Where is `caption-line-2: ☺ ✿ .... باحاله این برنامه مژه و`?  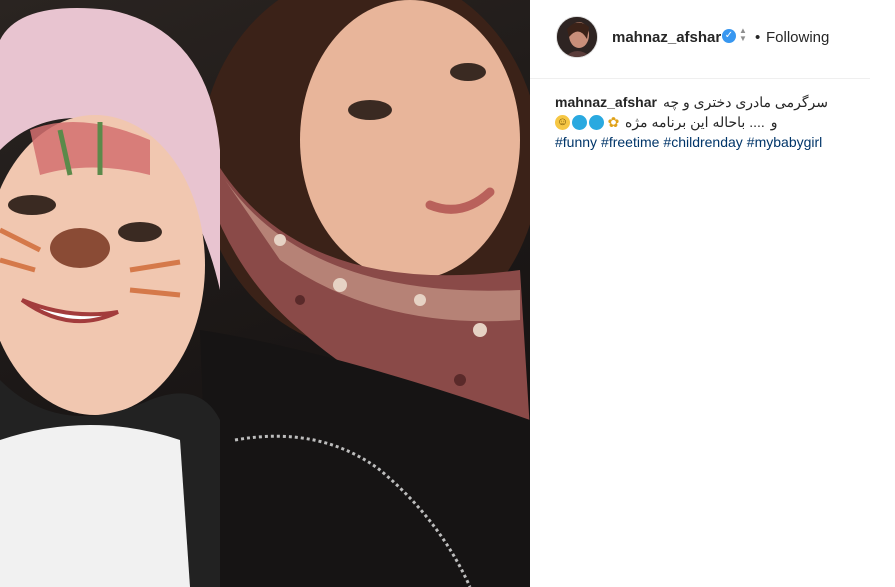 caption-line-2: ☺ ✿ .... باحاله این برنامه مژه و is located at coordinates (710, 122).